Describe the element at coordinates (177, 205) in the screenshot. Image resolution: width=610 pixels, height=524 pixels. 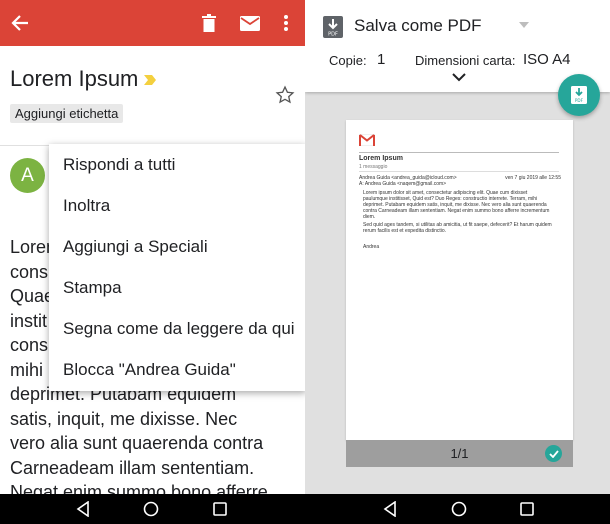
I see `menu-item-forward: Inoltra` at that location.